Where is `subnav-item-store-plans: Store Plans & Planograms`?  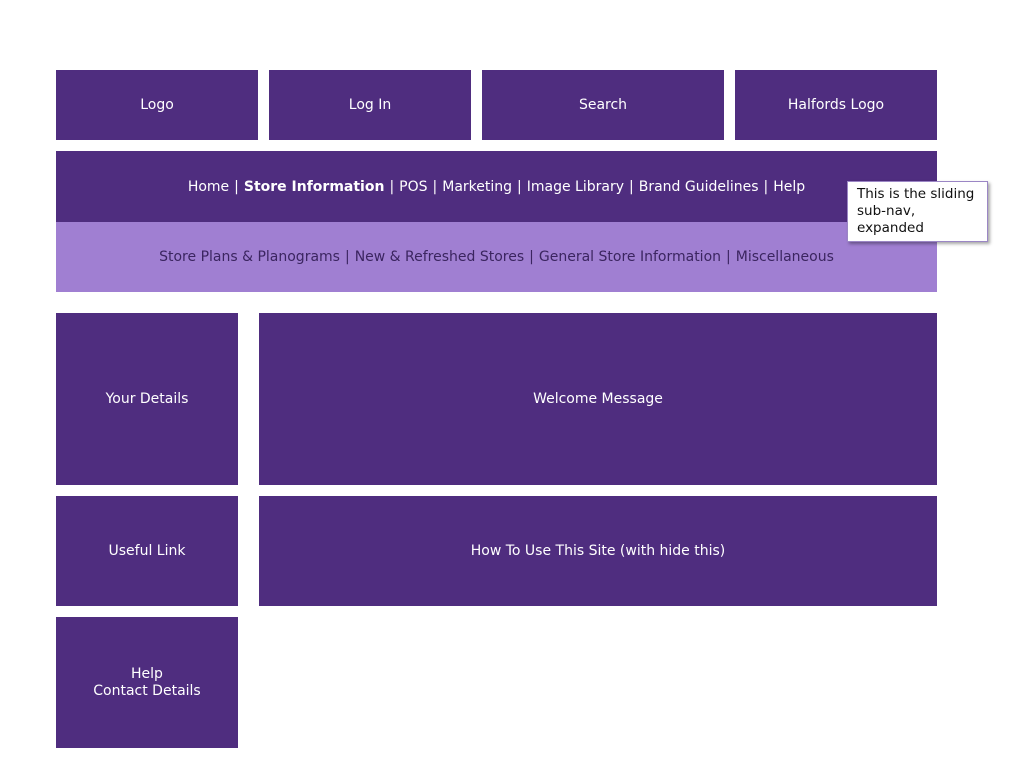 subnav-item-store-plans: Store Plans & Planograms is located at coordinates (249, 257).